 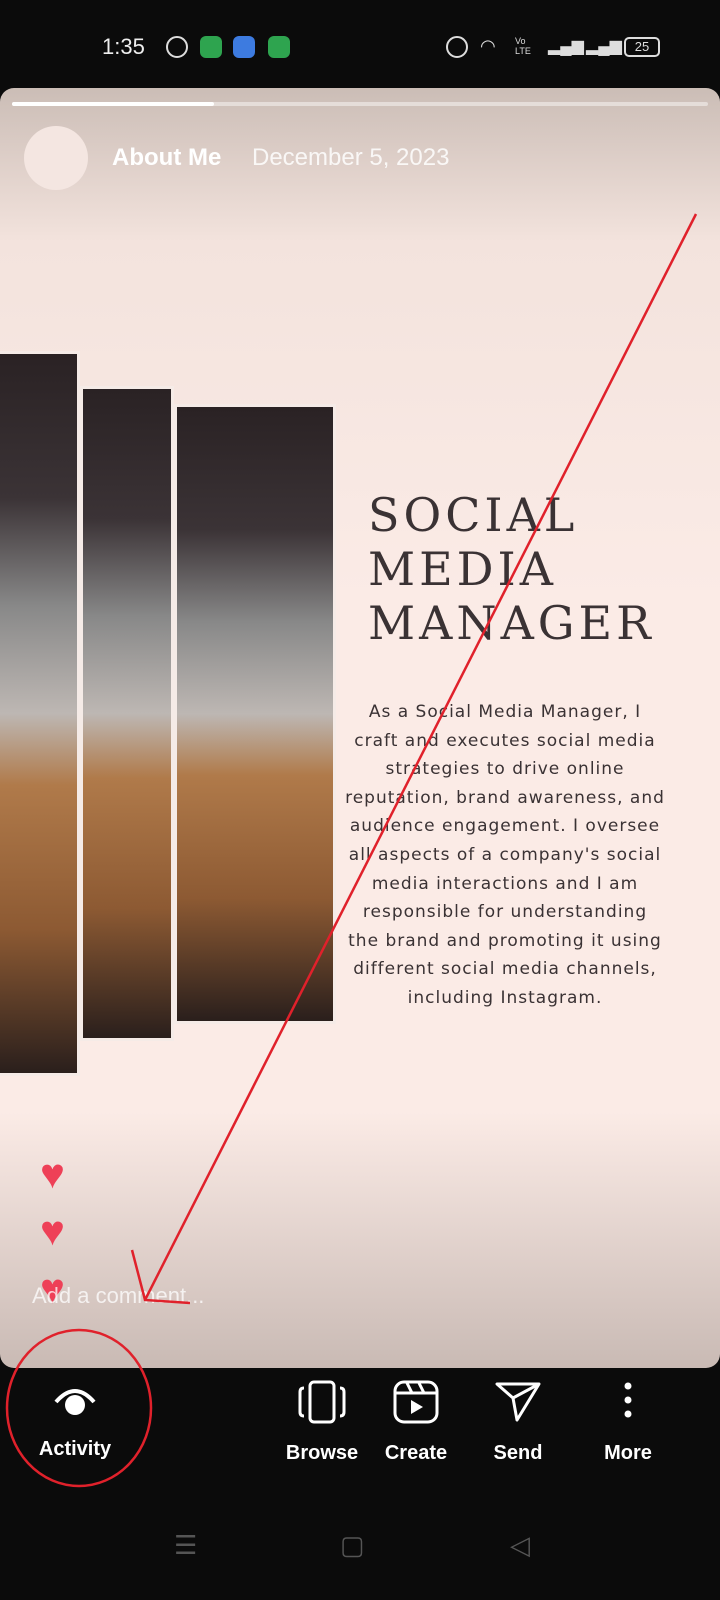 What do you see at coordinates (75, 1402) in the screenshot?
I see `eye-icon` at bounding box center [75, 1402].